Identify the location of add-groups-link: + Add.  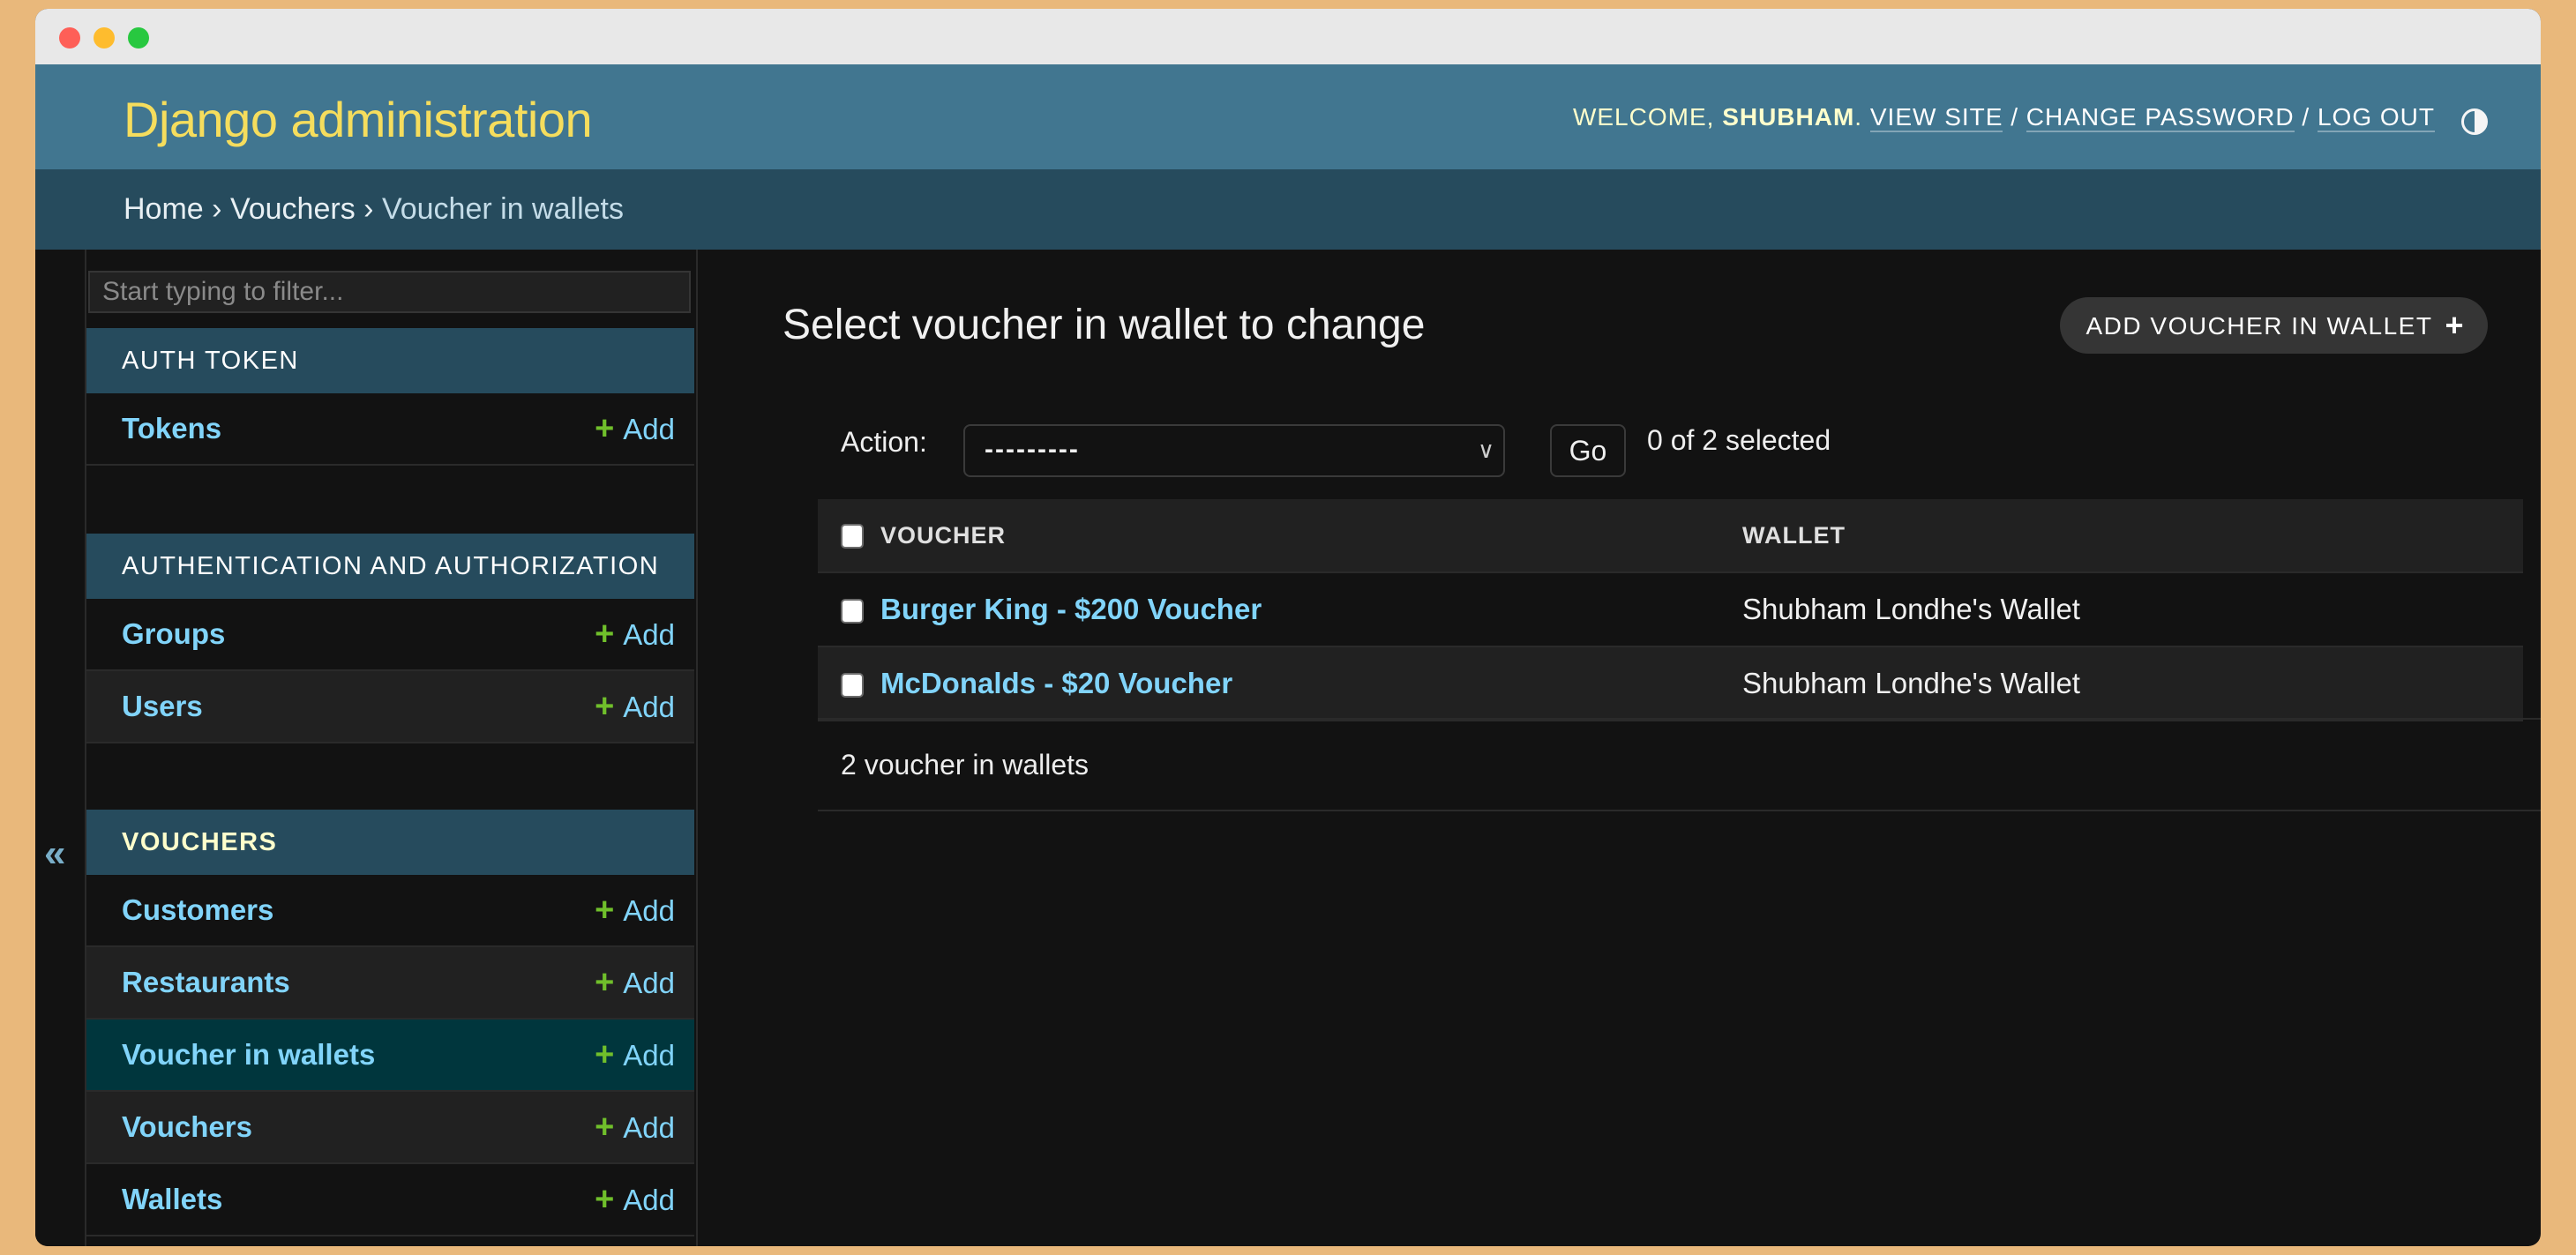
(635, 634).